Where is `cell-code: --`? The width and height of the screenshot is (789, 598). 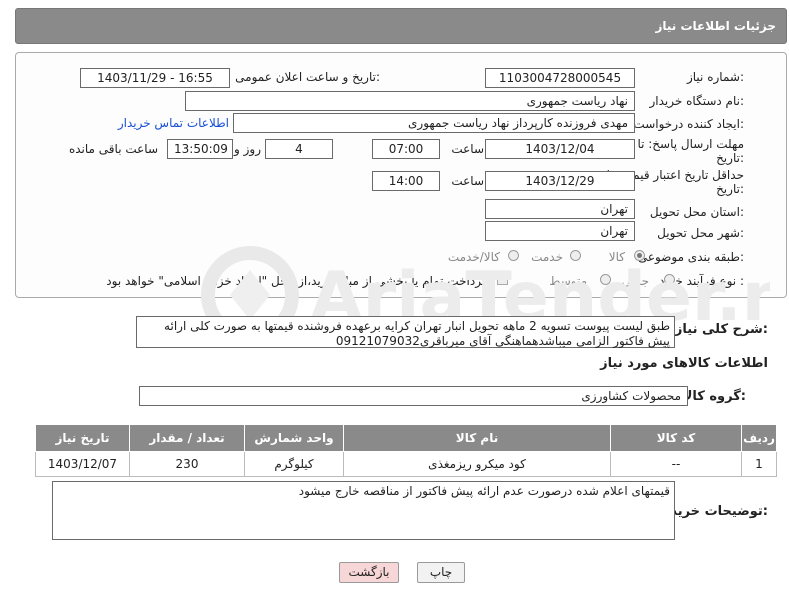
cell-code: -- is located at coordinates (676, 464).